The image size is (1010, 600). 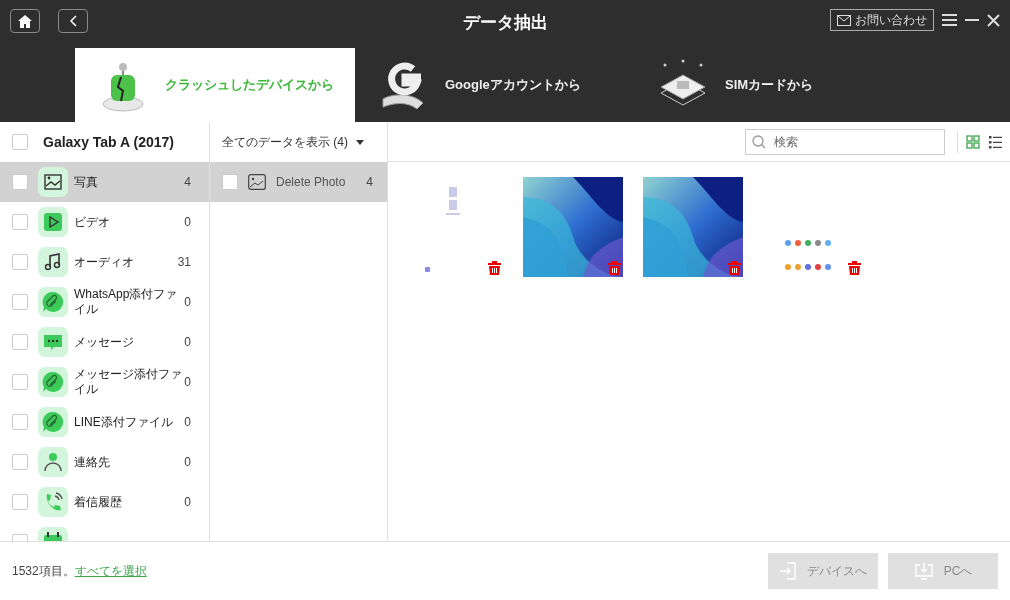 I want to click on category-label: メッセージ, so click(x=128, y=342).